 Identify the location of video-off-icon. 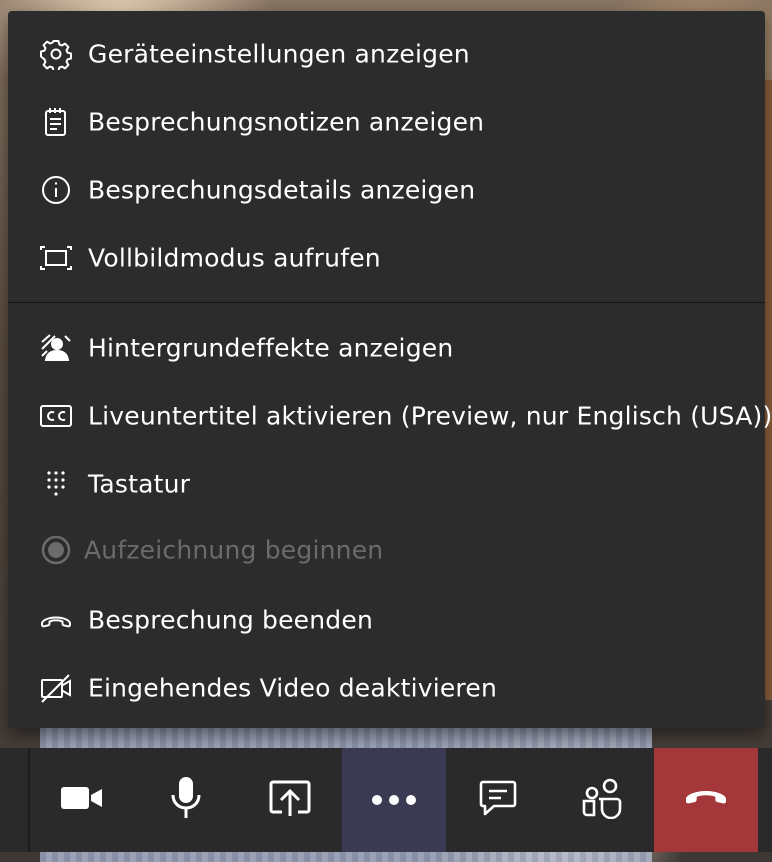
(56, 688).